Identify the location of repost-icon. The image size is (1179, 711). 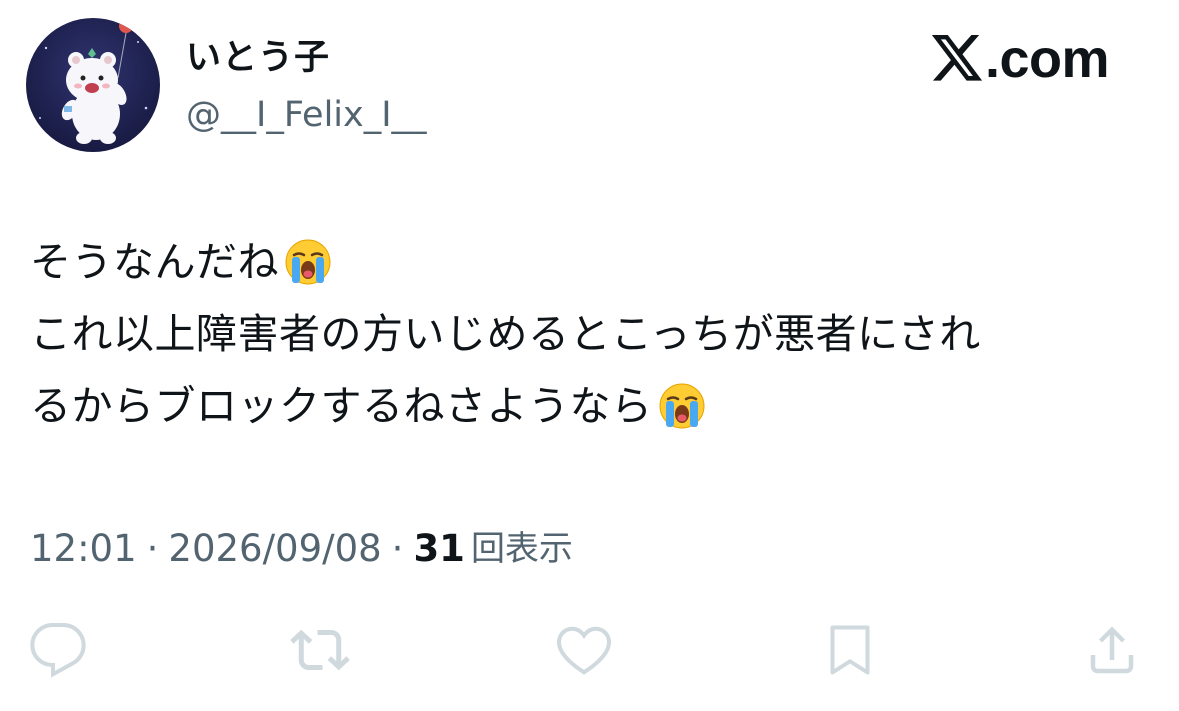
(320, 650).